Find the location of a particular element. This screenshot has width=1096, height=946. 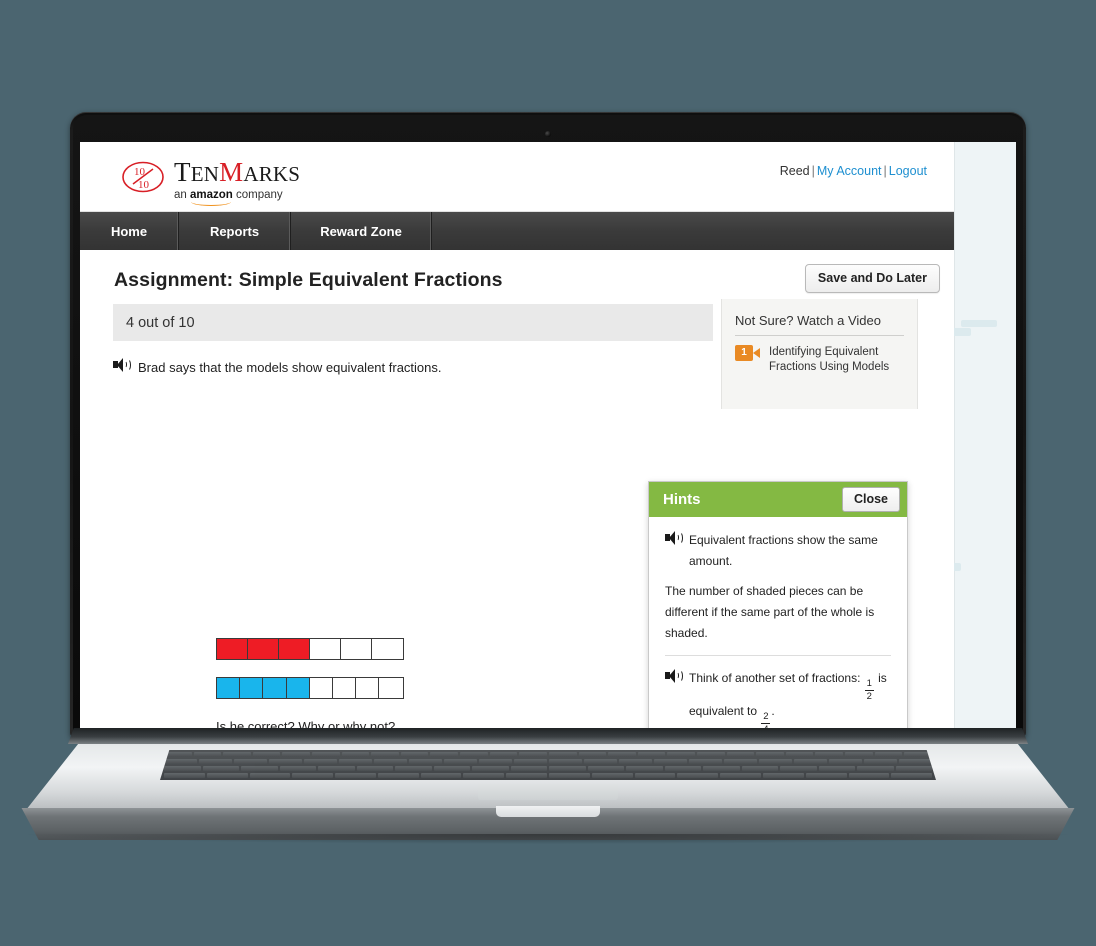

hint-2-prefix: Think of another set of fractions: is located at coordinates (776, 678).